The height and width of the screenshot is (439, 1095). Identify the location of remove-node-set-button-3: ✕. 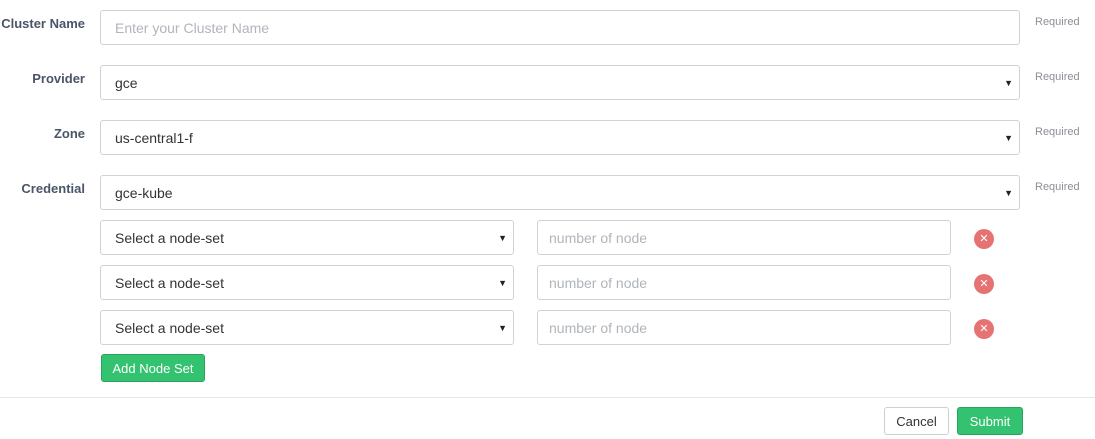
(984, 329).